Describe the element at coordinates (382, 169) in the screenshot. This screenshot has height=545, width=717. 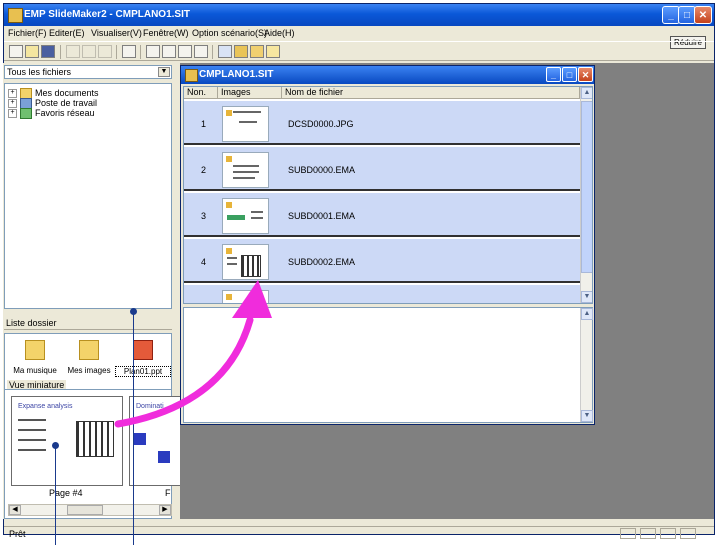
I see `table-row: 2 SUBD0000.EMA` at that location.